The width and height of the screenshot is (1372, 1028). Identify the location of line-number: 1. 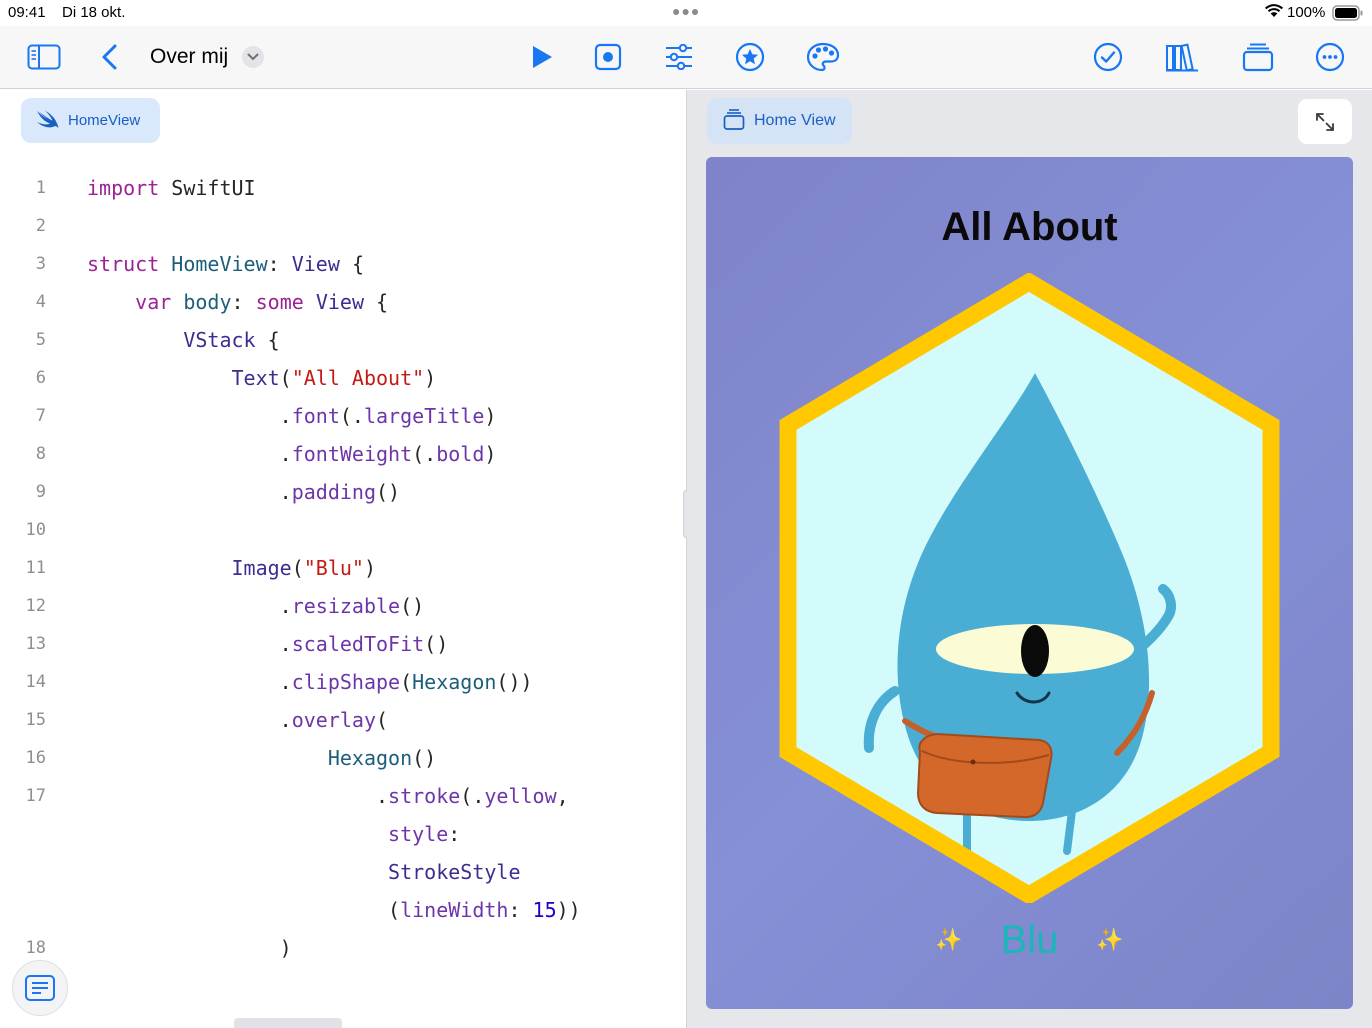
(40, 188).